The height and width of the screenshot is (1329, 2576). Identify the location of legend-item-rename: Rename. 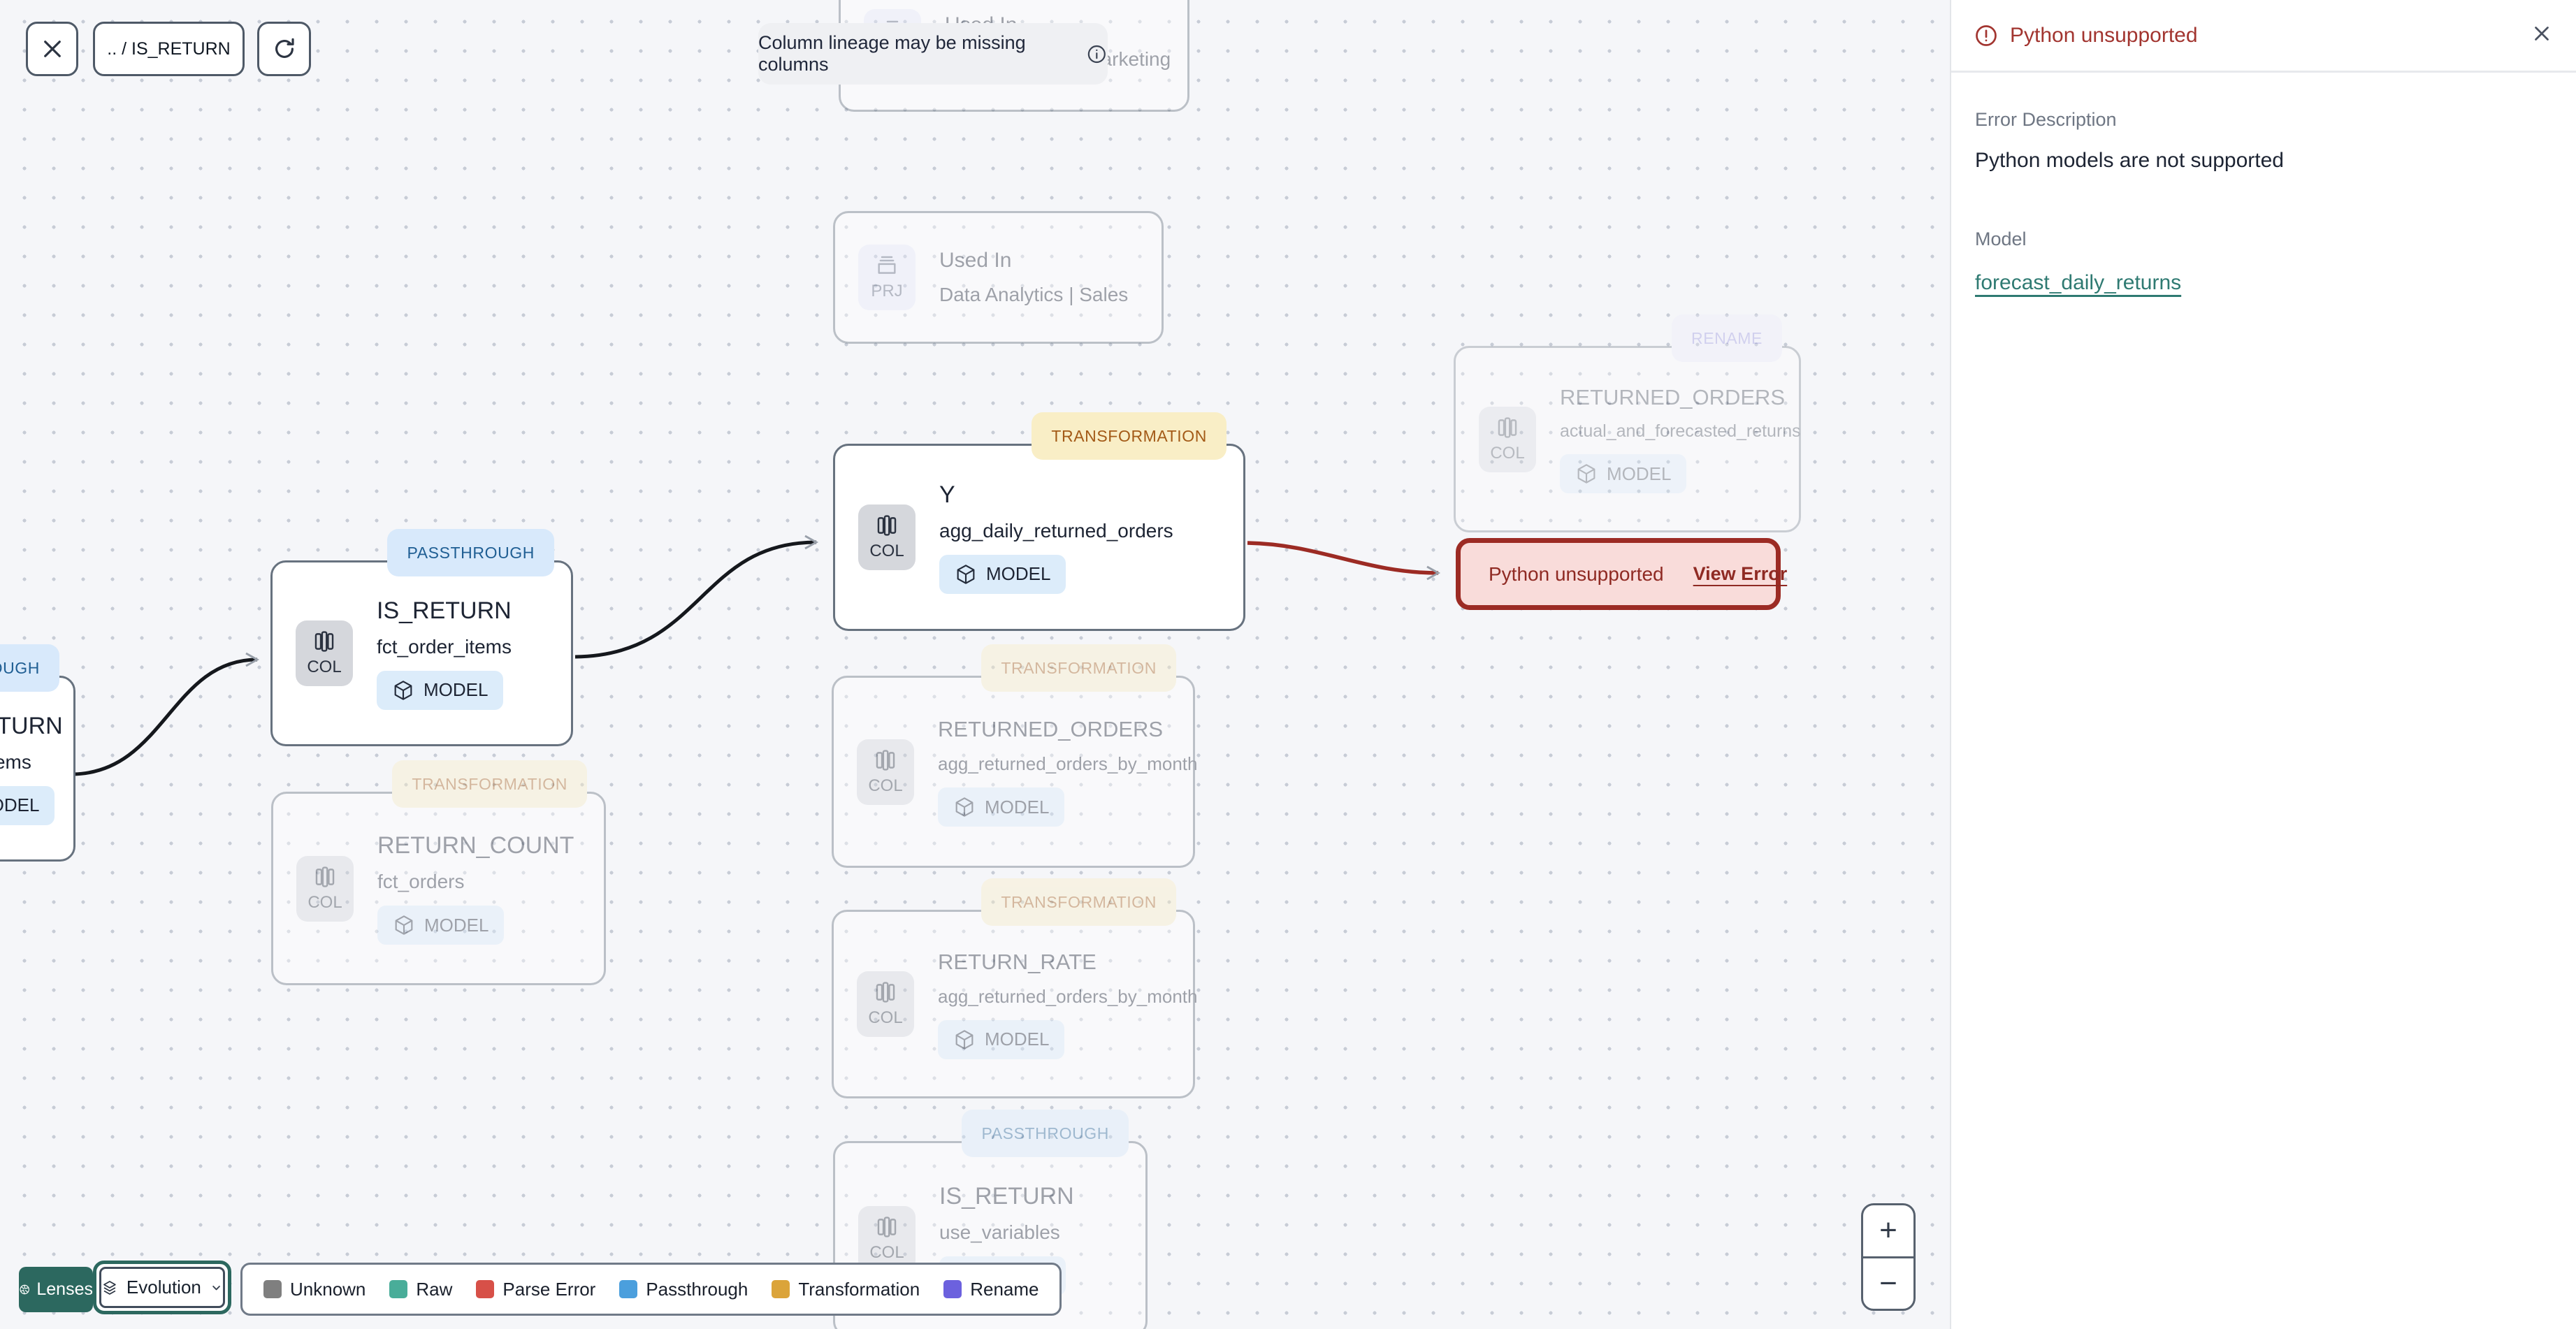
(991, 1289).